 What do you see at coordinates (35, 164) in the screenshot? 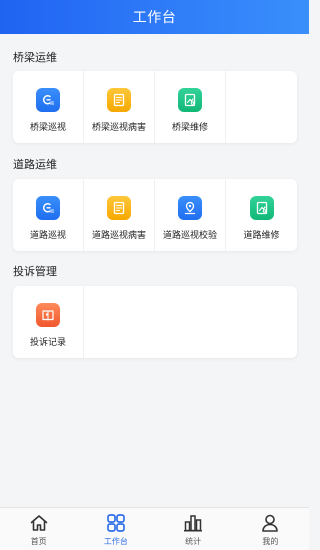
I see `section-title: 道路运维` at bounding box center [35, 164].